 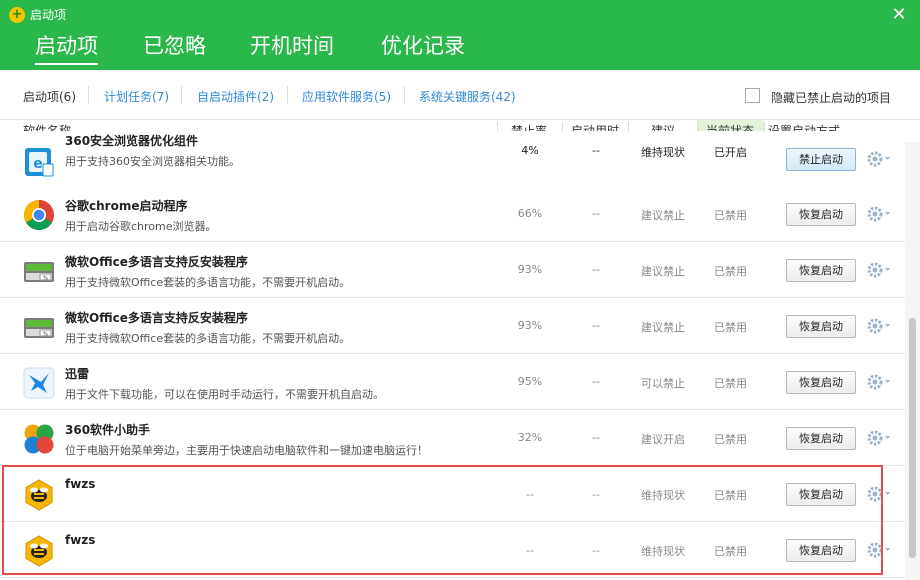 What do you see at coordinates (730, 152) in the screenshot?
I see `item-status: 已开启` at bounding box center [730, 152].